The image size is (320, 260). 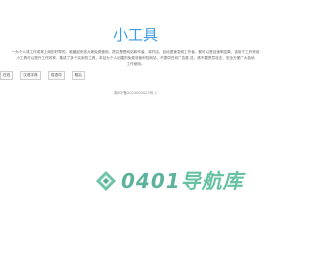 I want to click on icp-link: 湘ICP备2023000023号-1, so click(x=135, y=93).